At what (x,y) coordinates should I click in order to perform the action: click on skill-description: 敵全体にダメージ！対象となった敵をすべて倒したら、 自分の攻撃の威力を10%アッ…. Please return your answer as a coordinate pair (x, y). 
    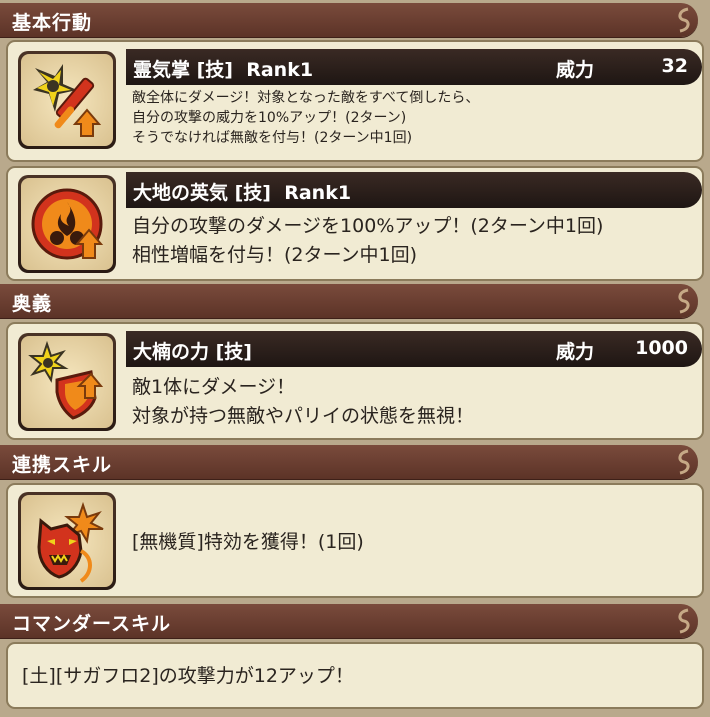
    Looking at the image, I should click on (306, 118).